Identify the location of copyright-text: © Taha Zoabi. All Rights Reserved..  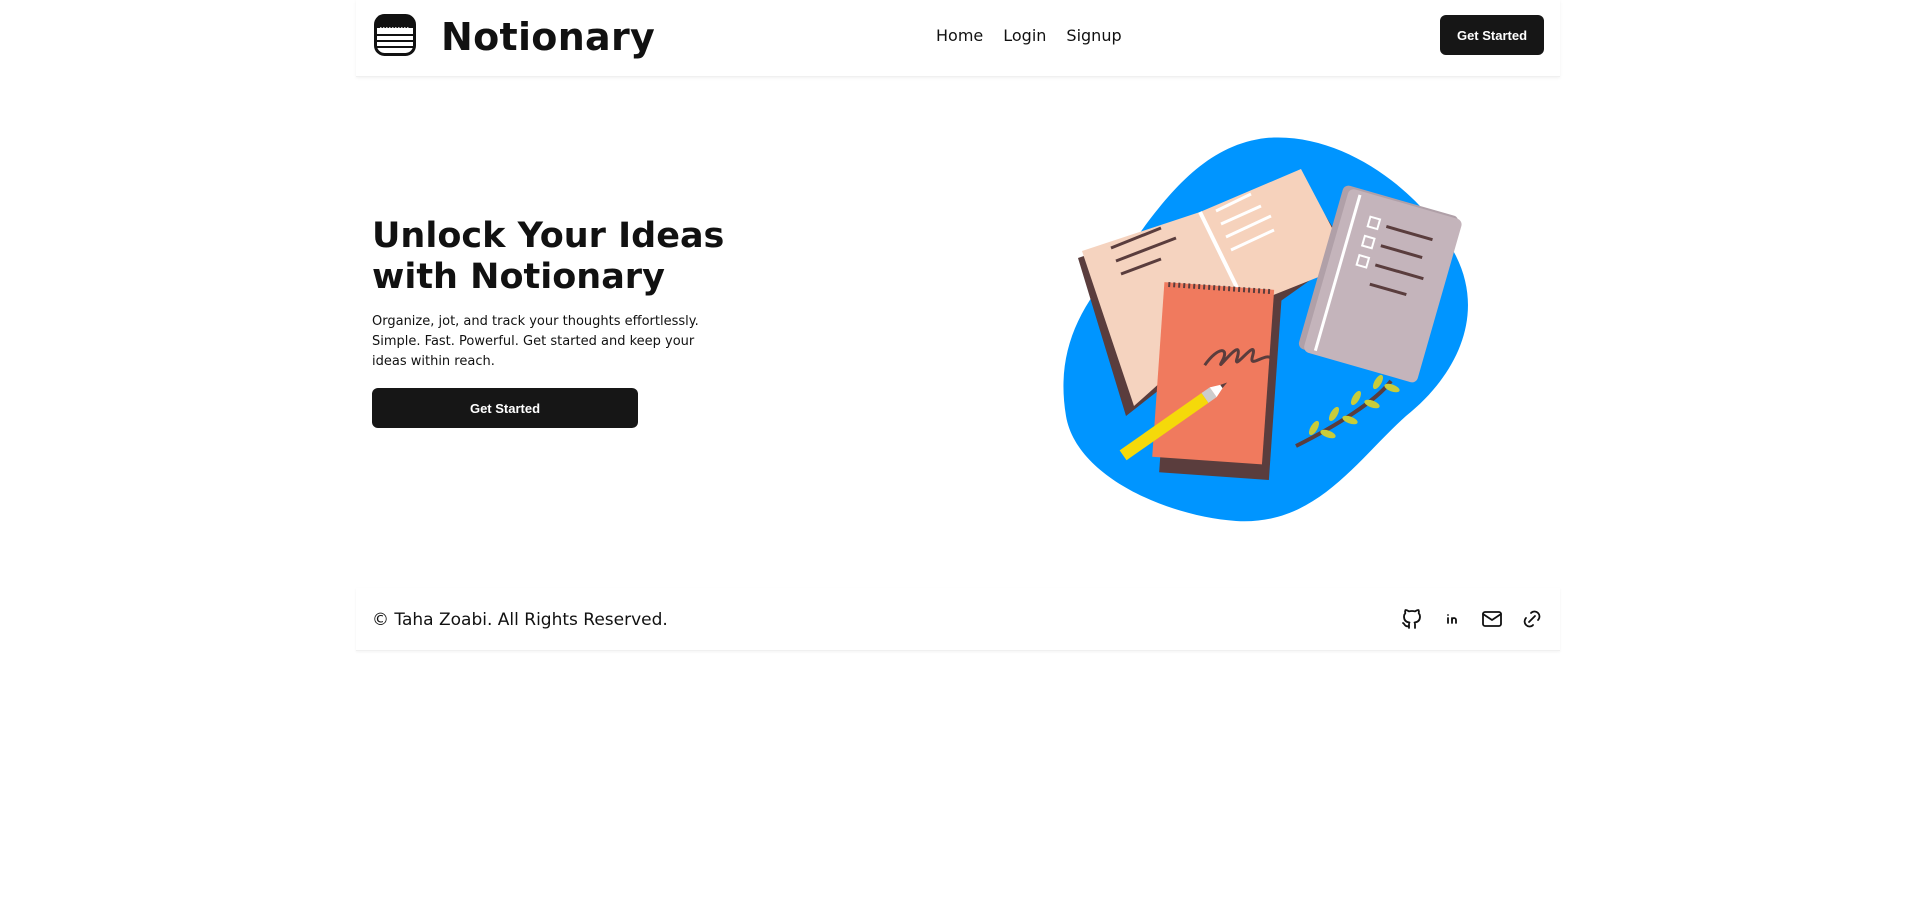
(520, 620).